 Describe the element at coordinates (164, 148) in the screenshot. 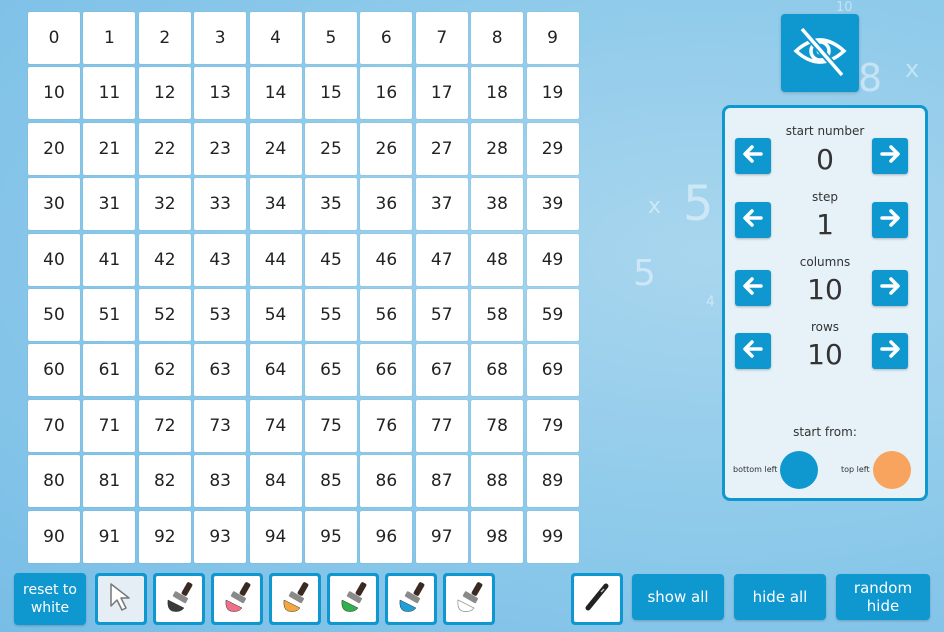

I see `grid-cell: 22` at that location.